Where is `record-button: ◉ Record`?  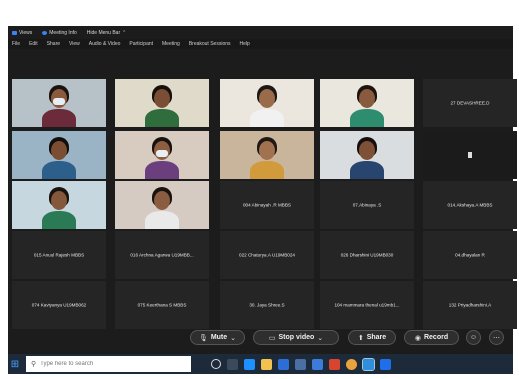 record-button: ◉ Record is located at coordinates (431, 337).